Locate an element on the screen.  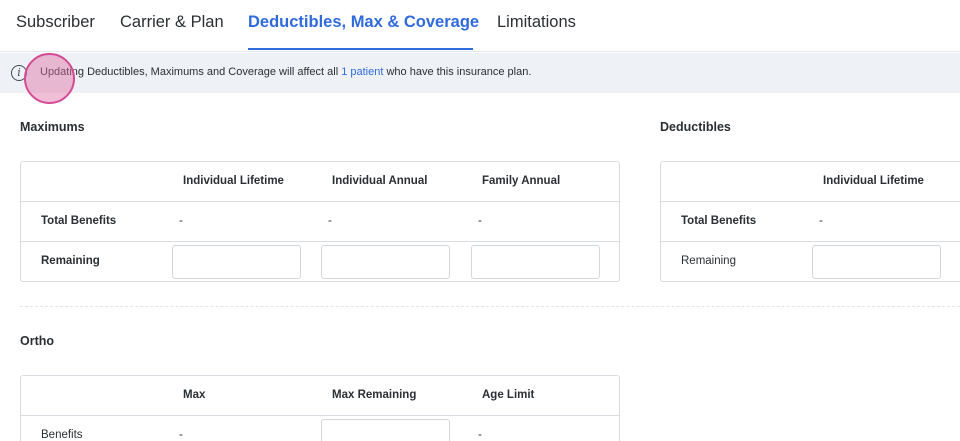
column-header: Age Limit is located at coordinates (508, 395).